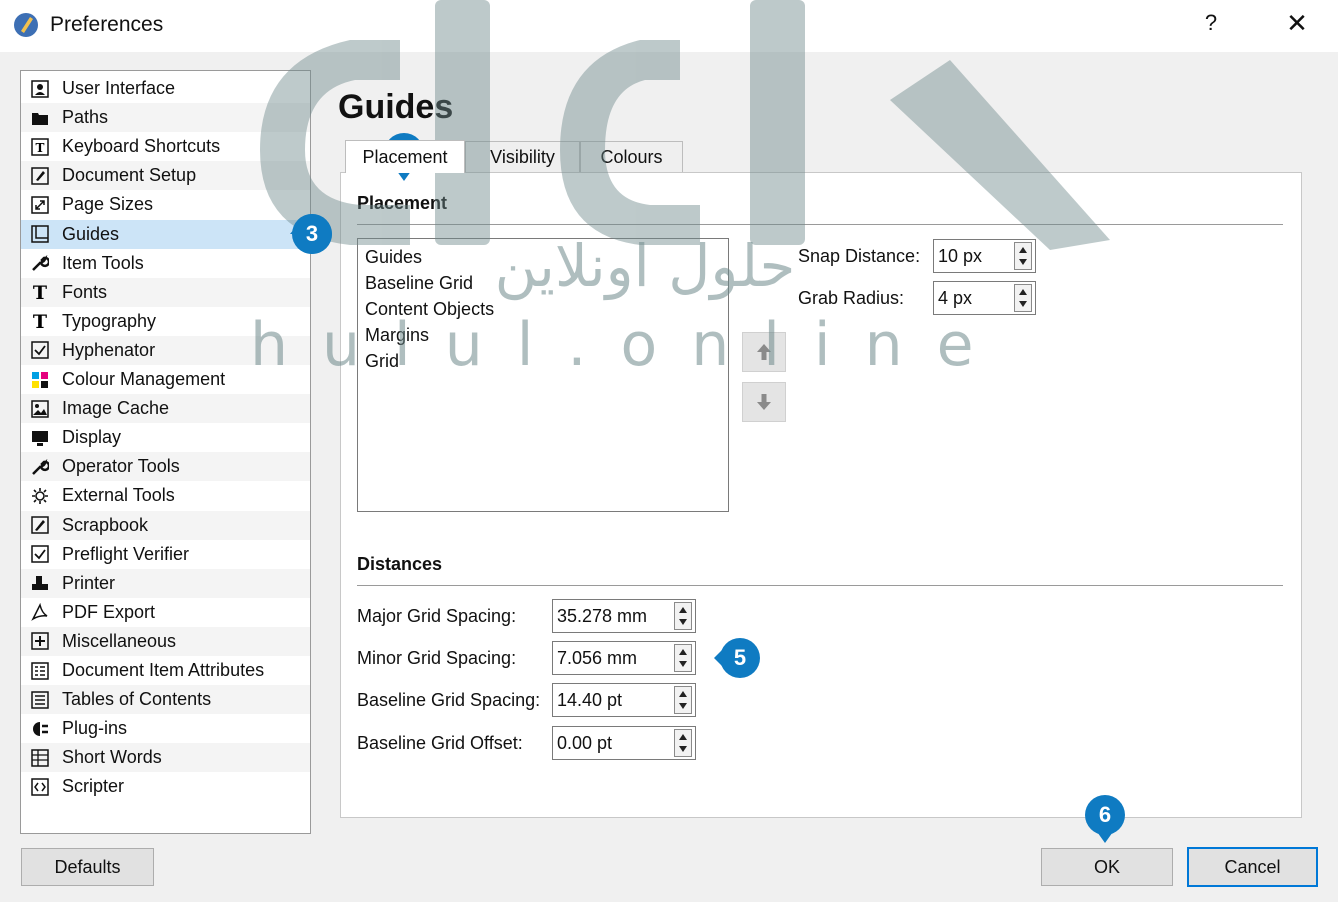 The width and height of the screenshot is (1338, 902). I want to click on user-icon, so click(40, 89).